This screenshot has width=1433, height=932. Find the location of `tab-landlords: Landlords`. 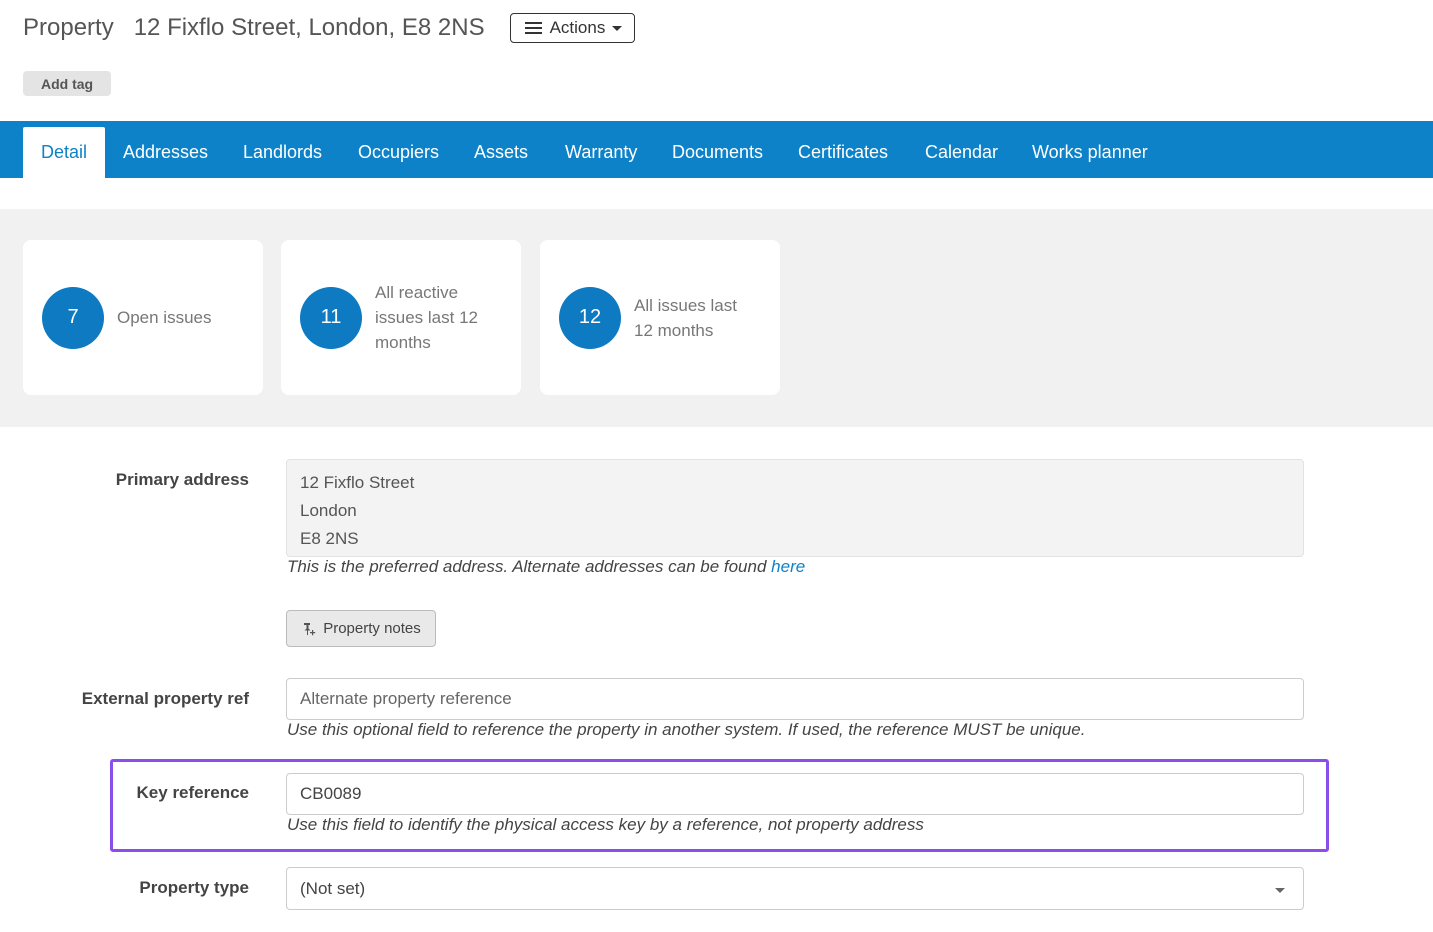

tab-landlords: Landlords is located at coordinates (282, 152).